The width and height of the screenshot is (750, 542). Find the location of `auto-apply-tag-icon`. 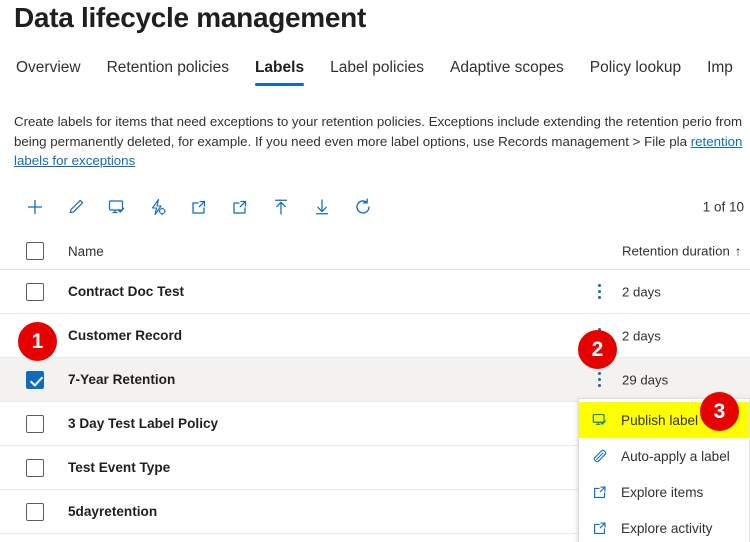

auto-apply-tag-icon is located at coordinates (601, 456).